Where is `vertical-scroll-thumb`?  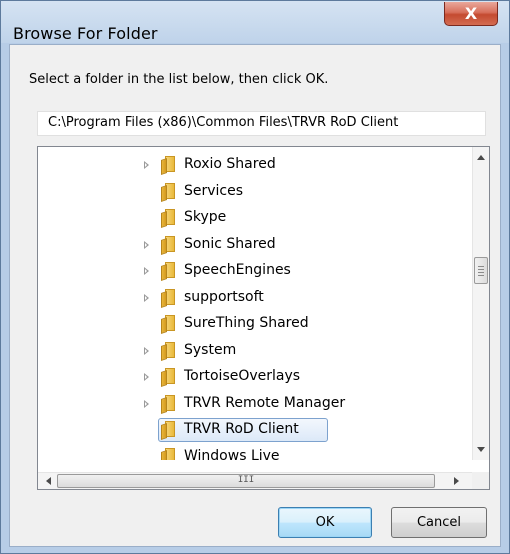
vertical-scroll-thumb is located at coordinates (481, 270).